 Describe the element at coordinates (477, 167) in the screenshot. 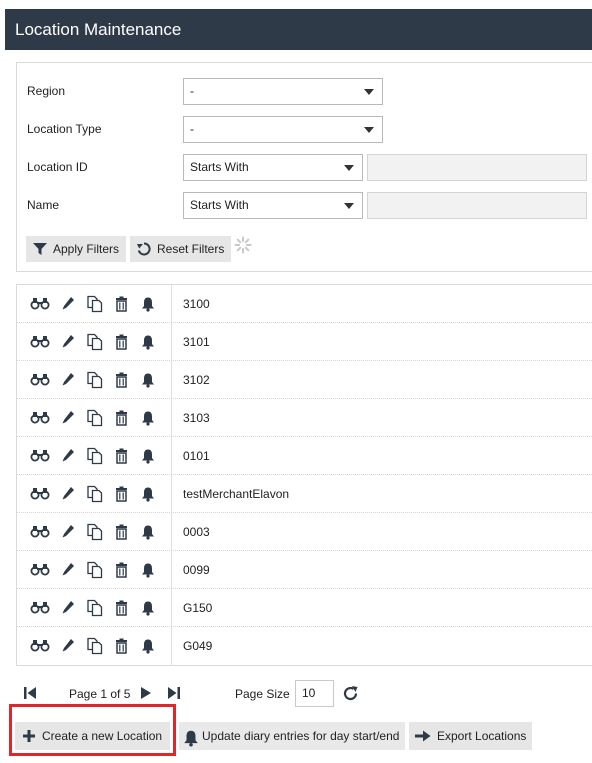

I see `location-id-input` at that location.